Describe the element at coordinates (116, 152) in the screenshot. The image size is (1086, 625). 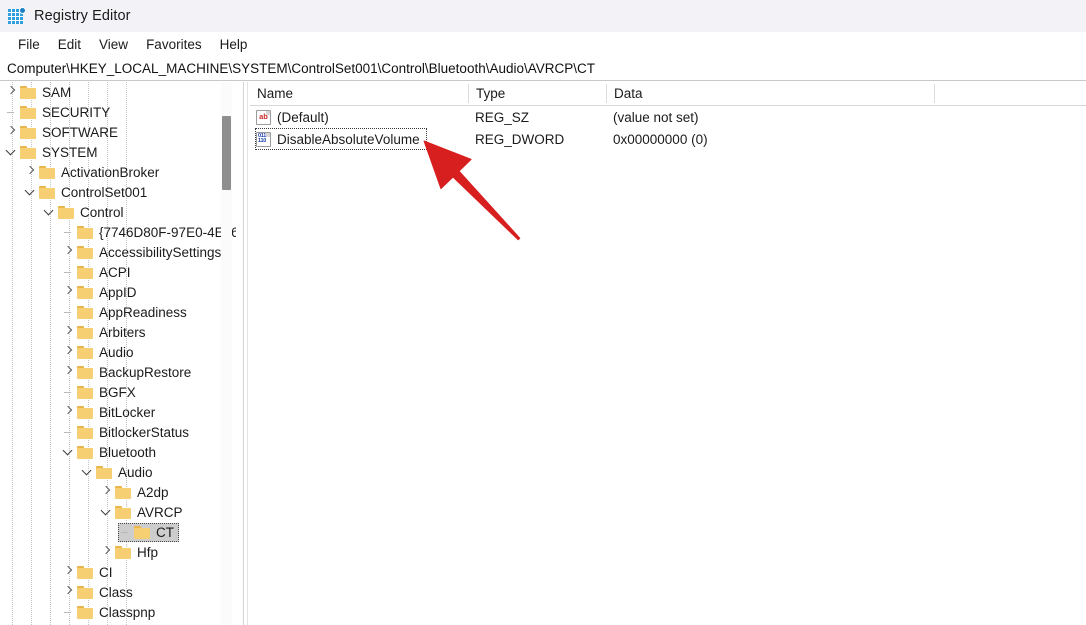
I see `tree-item-system: SYSTEM` at that location.